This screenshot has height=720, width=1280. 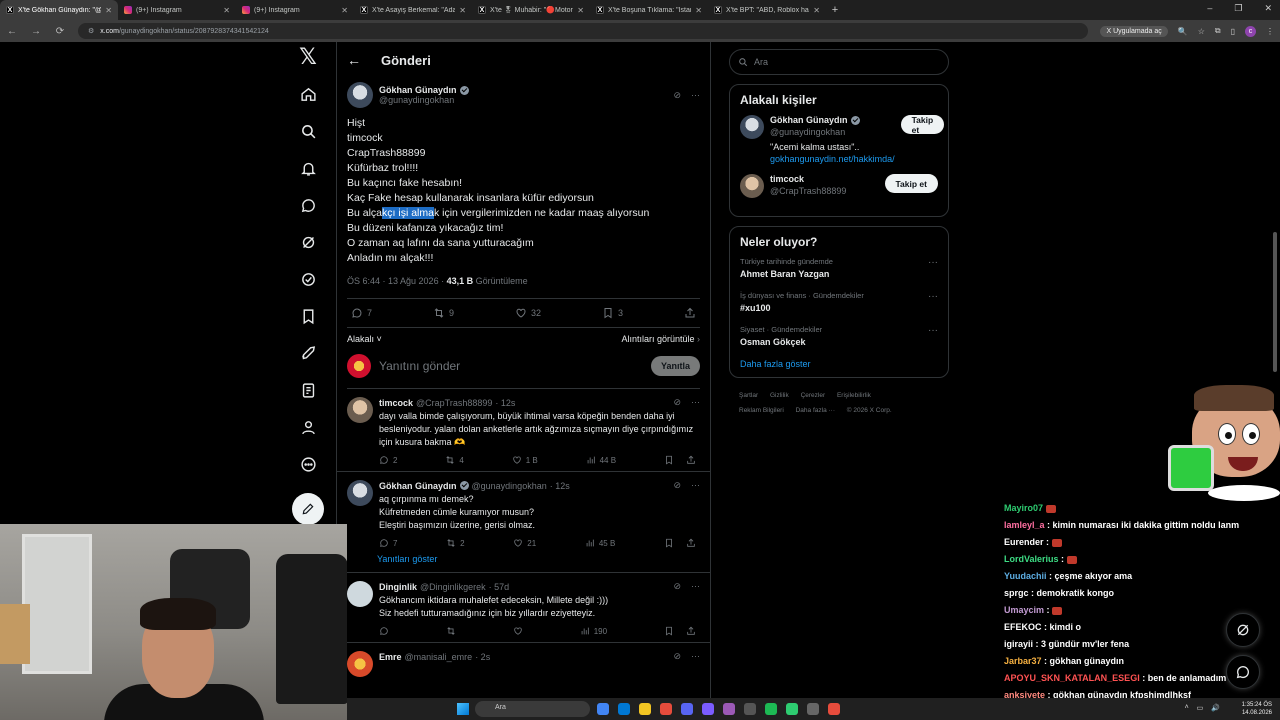 What do you see at coordinates (1187, 708) in the screenshot?
I see `tray-chevron-icon: ˄` at bounding box center [1187, 708].